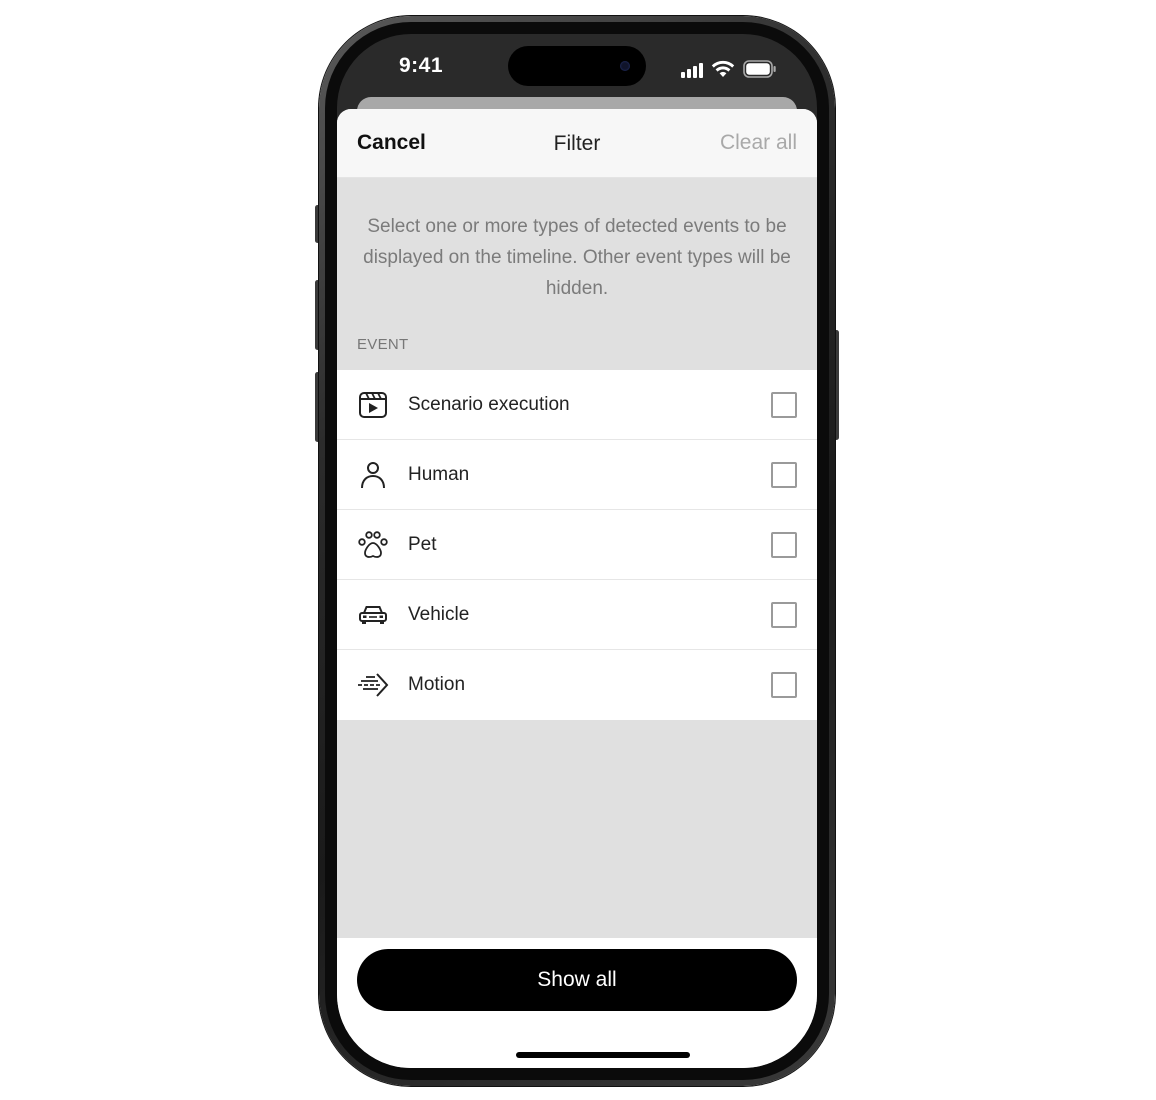 The height and width of the screenshot is (1100, 1156). What do you see at coordinates (437, 684) in the screenshot?
I see `event-item-label: Motion` at bounding box center [437, 684].